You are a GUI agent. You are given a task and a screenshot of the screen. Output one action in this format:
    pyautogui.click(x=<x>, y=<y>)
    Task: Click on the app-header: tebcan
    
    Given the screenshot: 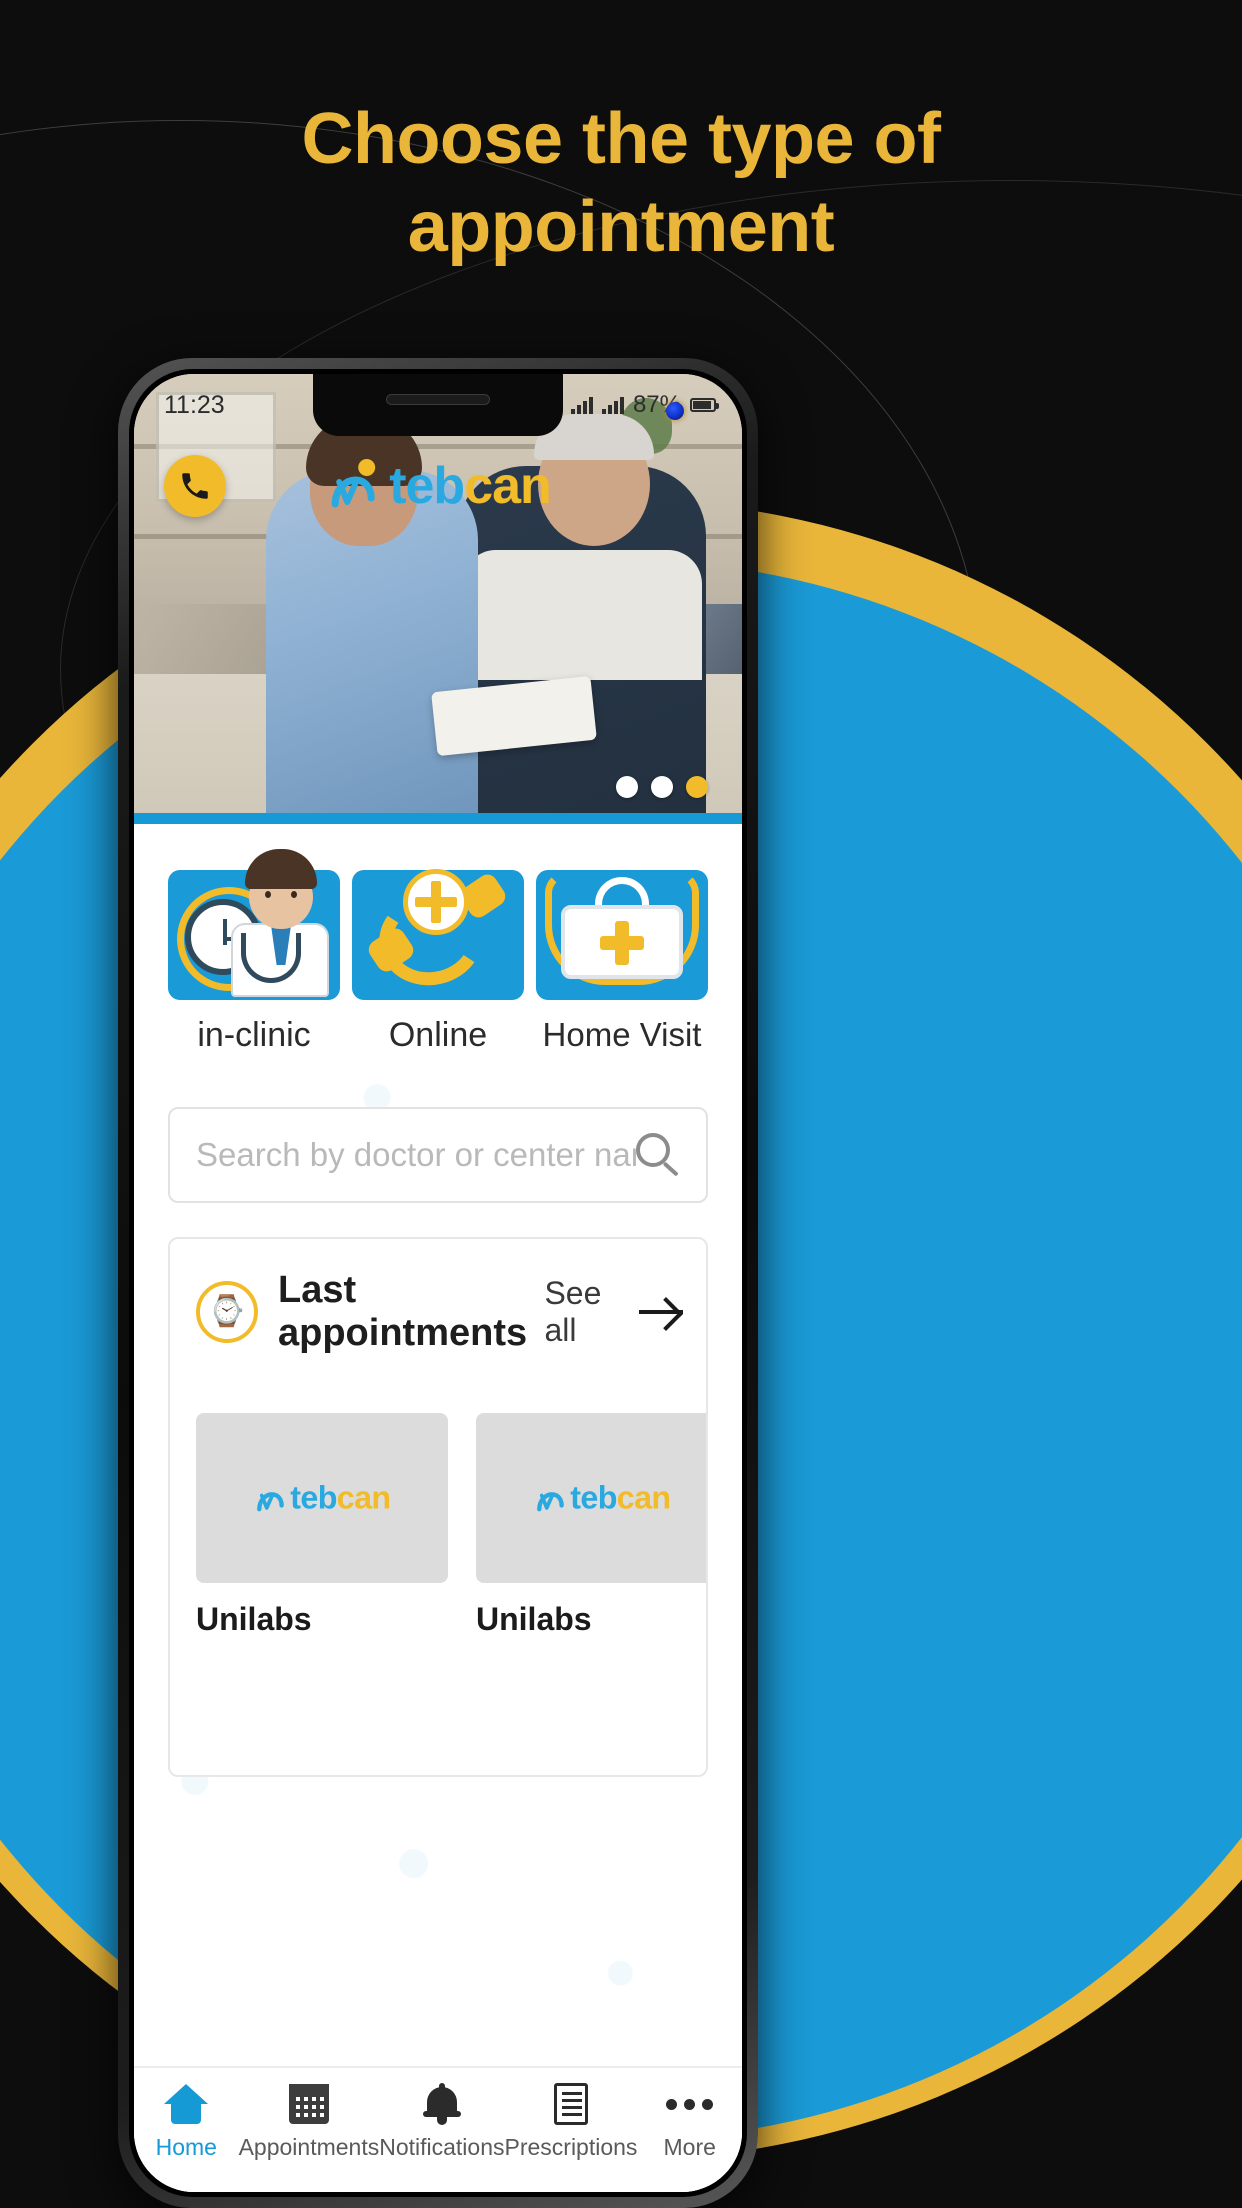 What is the action you would take?
    pyautogui.click(x=438, y=486)
    